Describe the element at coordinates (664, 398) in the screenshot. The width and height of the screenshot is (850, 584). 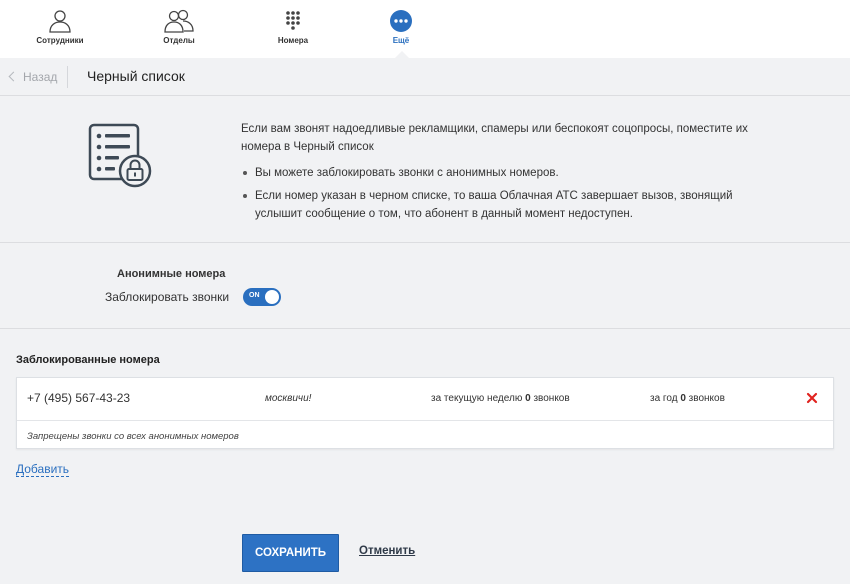
I see `year-prefix: за год` at that location.